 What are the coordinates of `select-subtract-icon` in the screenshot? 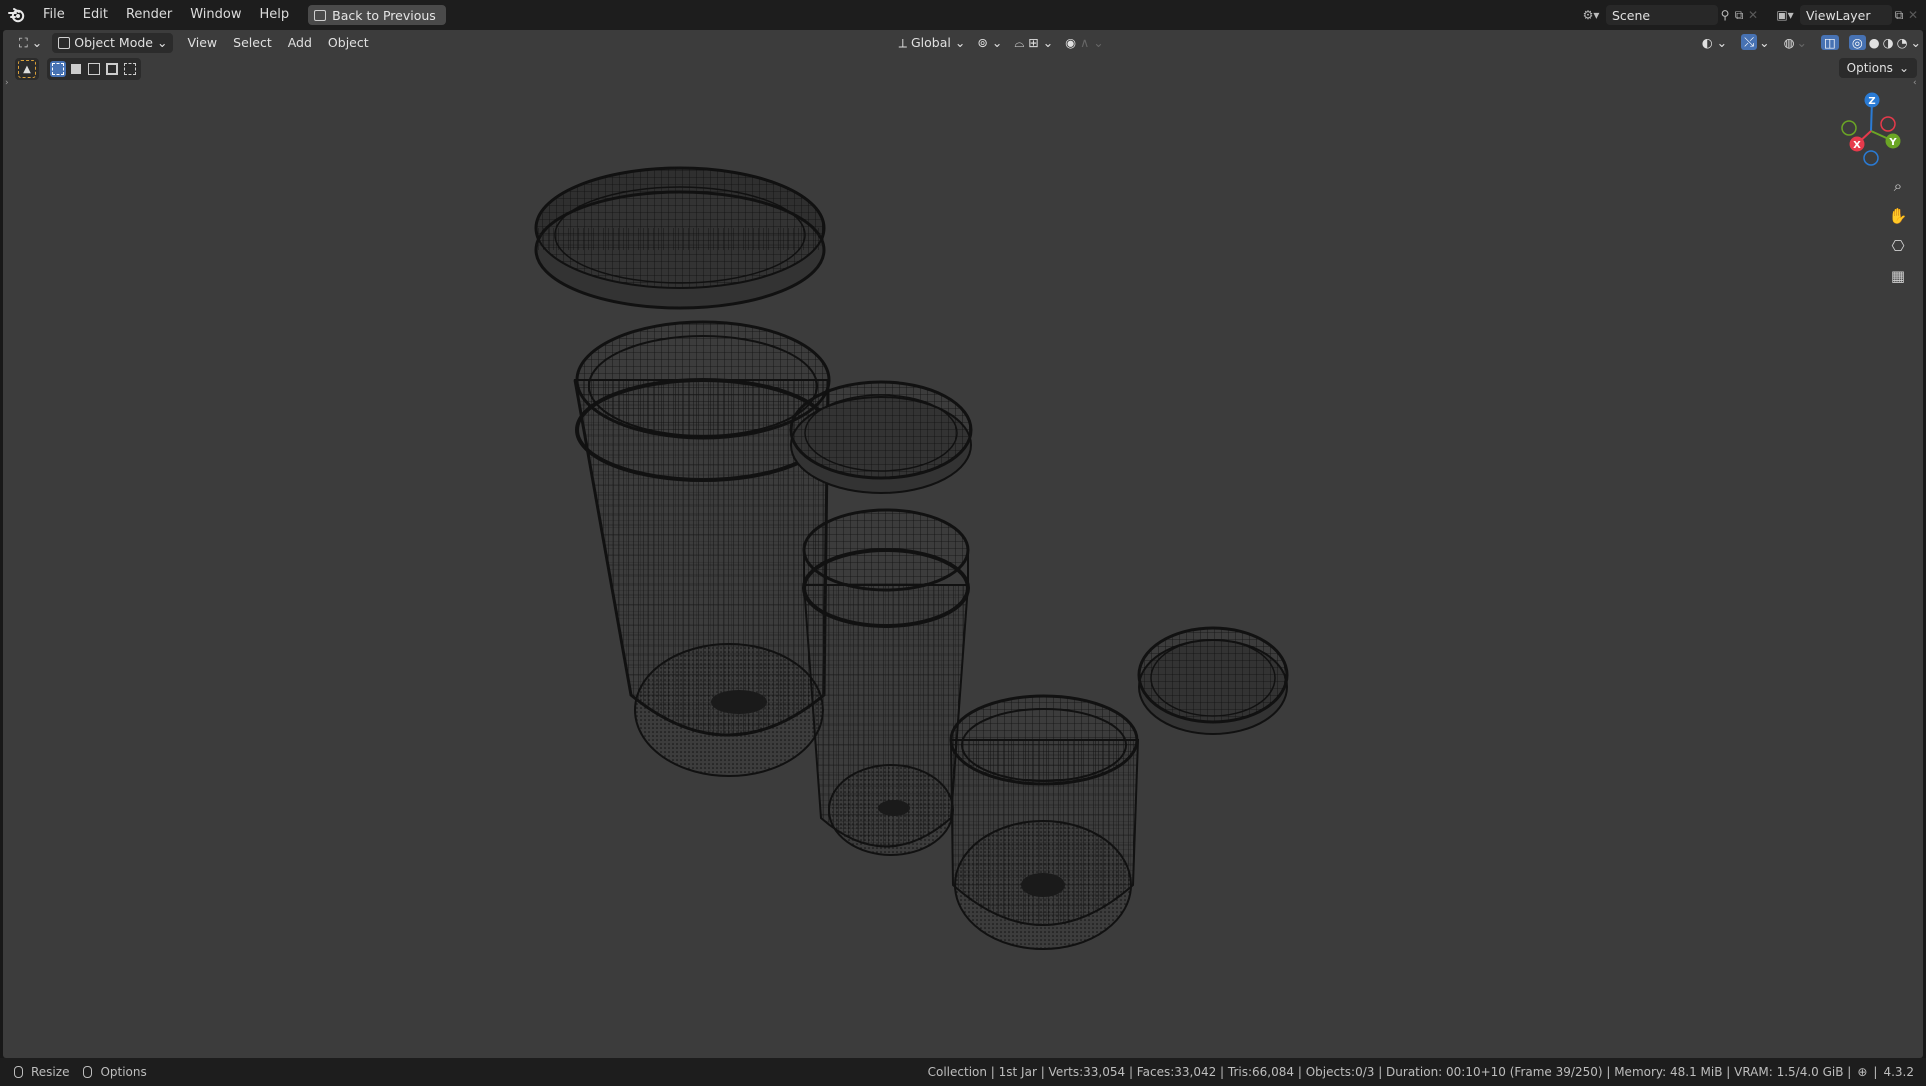 It's located at (94, 69).